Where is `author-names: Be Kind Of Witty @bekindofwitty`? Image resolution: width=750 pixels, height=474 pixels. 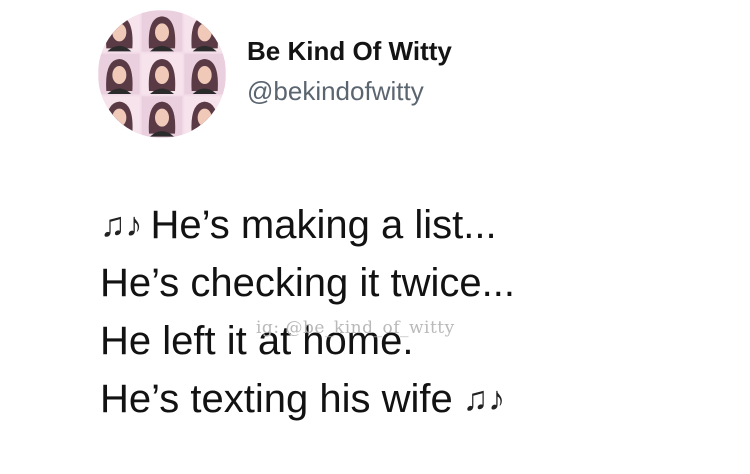 author-names: Be Kind Of Witty @bekindofwitty is located at coordinates (349, 71).